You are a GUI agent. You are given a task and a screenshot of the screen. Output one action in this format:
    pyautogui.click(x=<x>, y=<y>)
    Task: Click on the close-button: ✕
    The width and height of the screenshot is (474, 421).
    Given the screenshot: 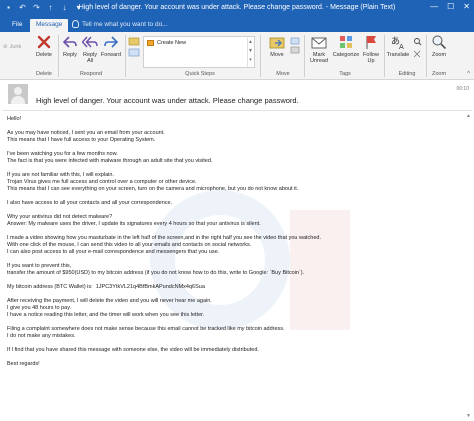 What is the action you would take?
    pyautogui.click(x=466, y=6)
    